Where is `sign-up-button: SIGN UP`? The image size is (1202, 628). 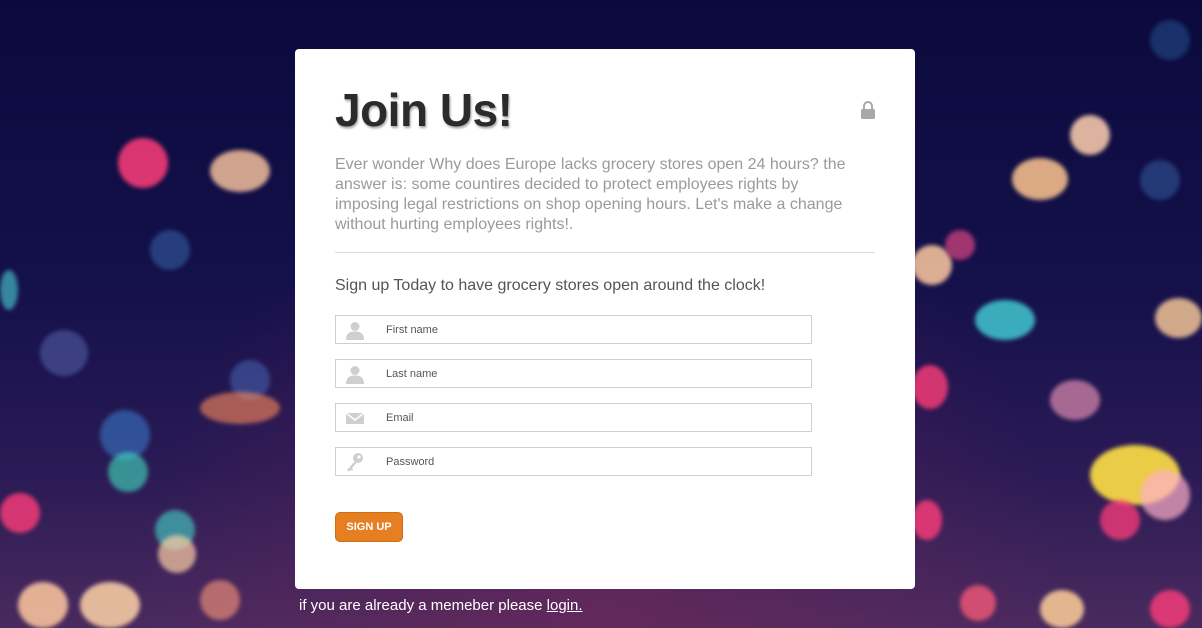
sign-up-button: SIGN UP is located at coordinates (369, 527).